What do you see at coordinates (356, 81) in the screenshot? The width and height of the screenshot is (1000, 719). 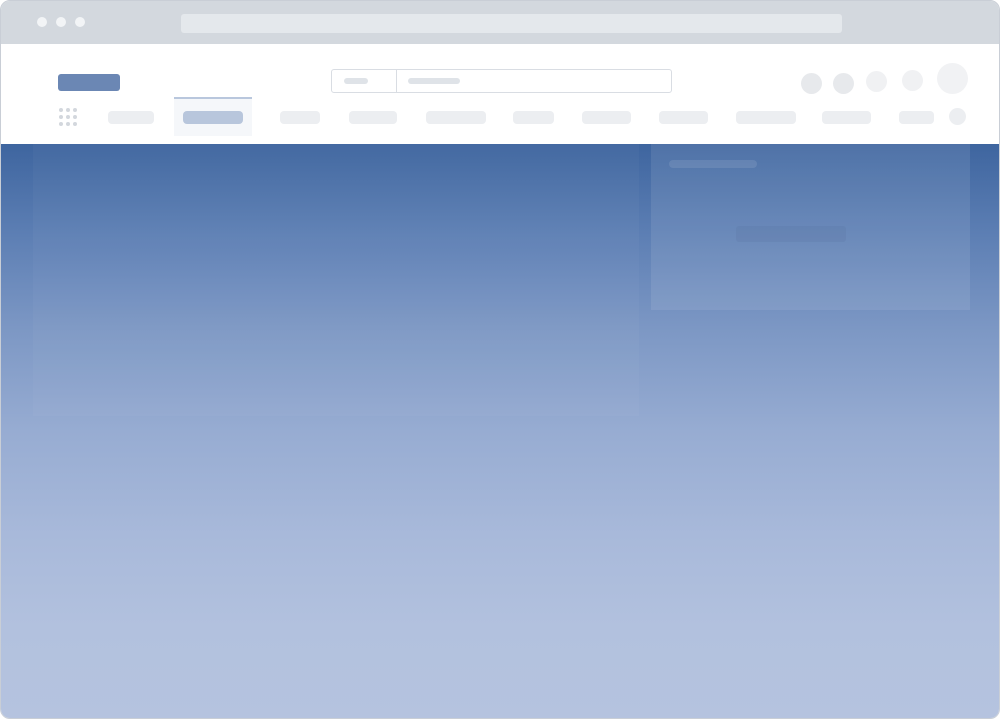 I see `search-scope-value` at bounding box center [356, 81].